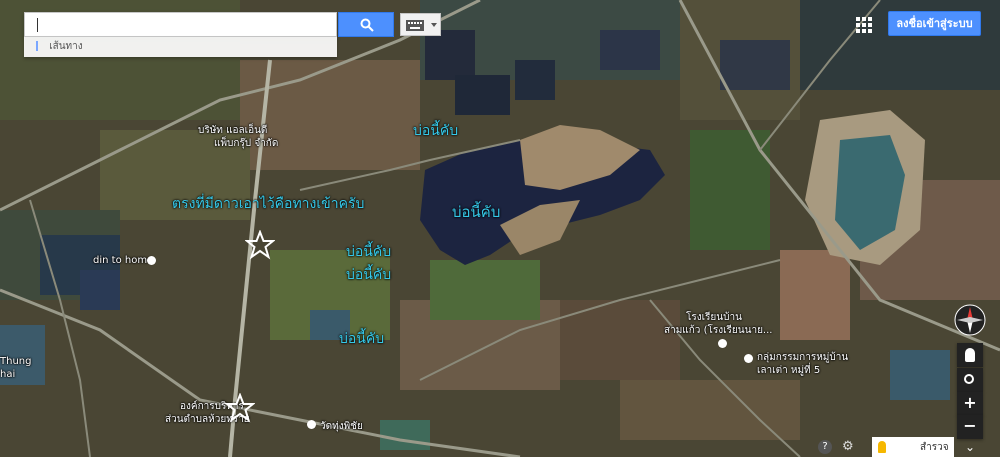 Image resolution: width=1000 pixels, height=457 pixels. I want to click on explore-label: สำรวจ, so click(934, 447).